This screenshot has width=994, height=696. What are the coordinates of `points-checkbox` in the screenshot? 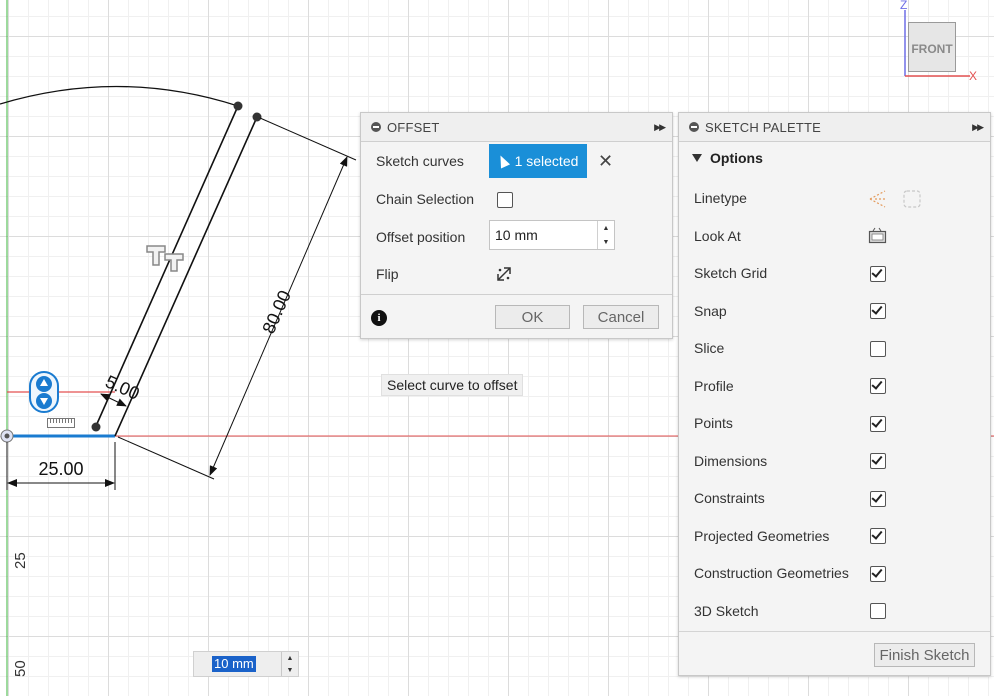 It's located at (878, 424).